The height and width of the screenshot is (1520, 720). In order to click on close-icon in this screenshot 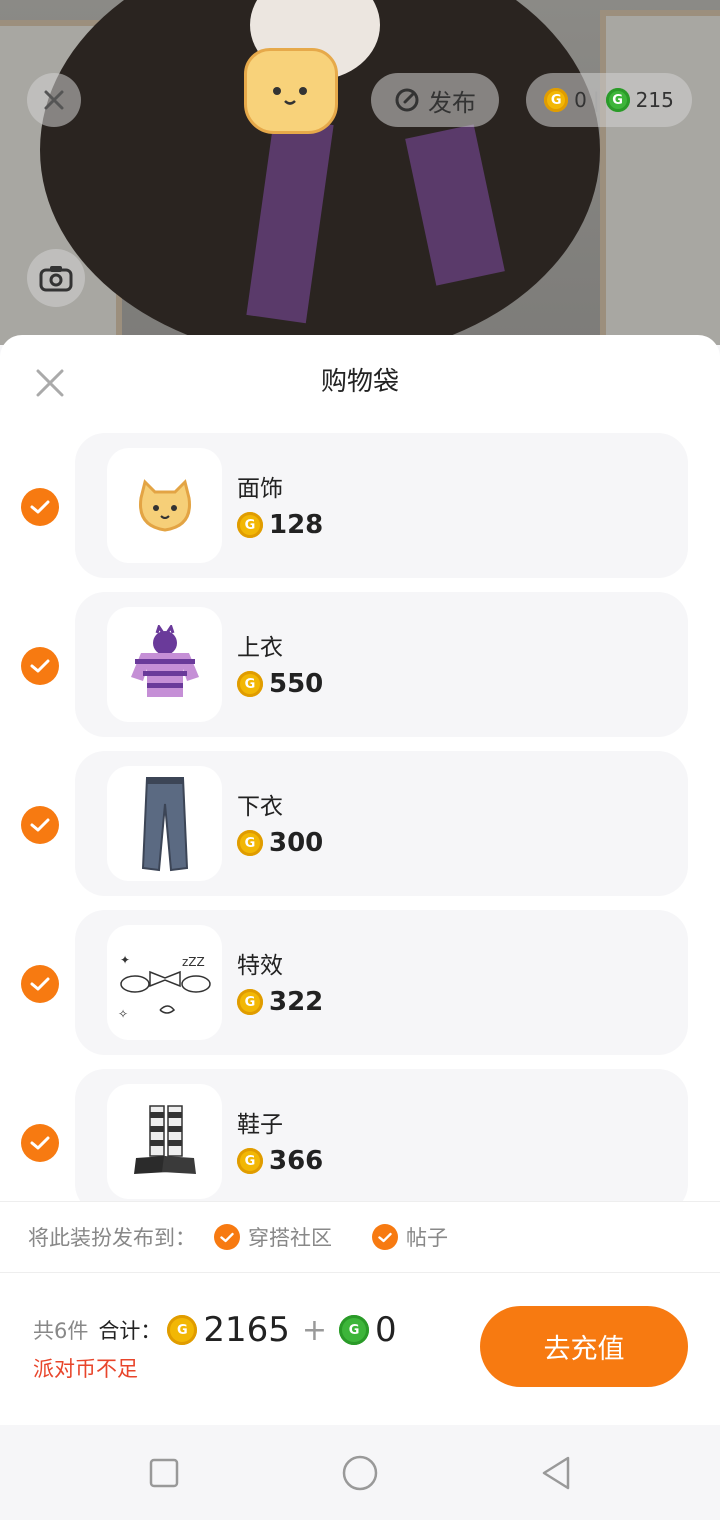, I will do `click(54, 100)`.